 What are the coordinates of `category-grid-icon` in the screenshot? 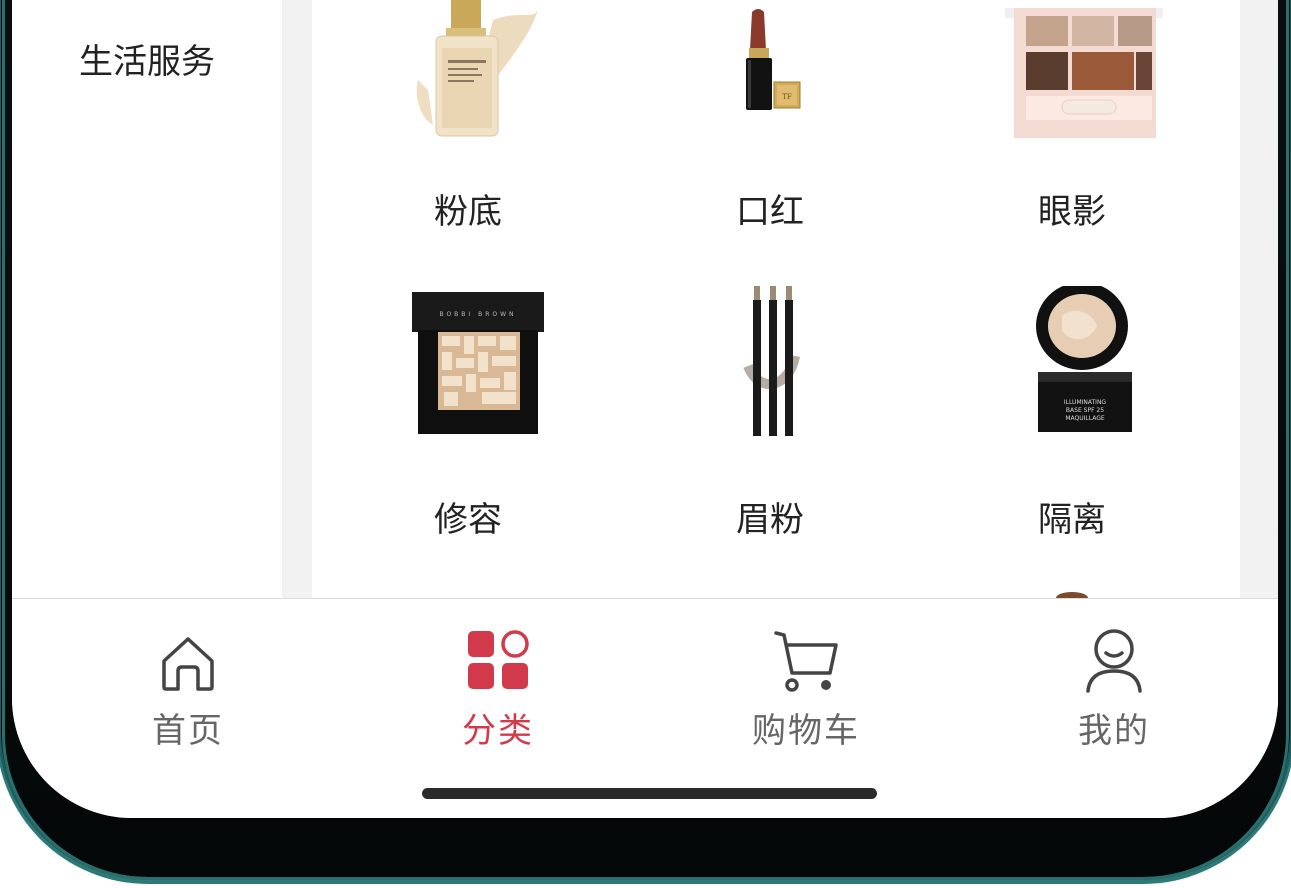 It's located at (498, 659).